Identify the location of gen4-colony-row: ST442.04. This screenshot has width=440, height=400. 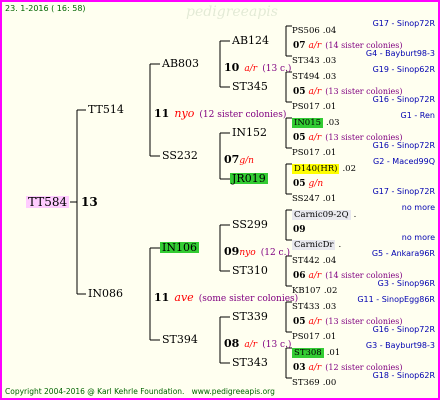
(314, 261).